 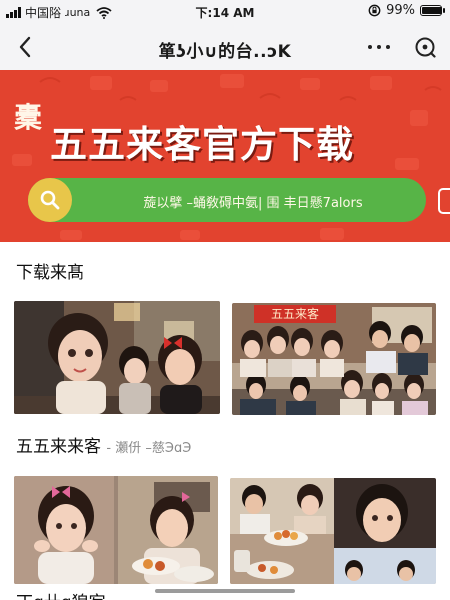 I want to click on section-title-text: 五五来来客, so click(x=58, y=447).